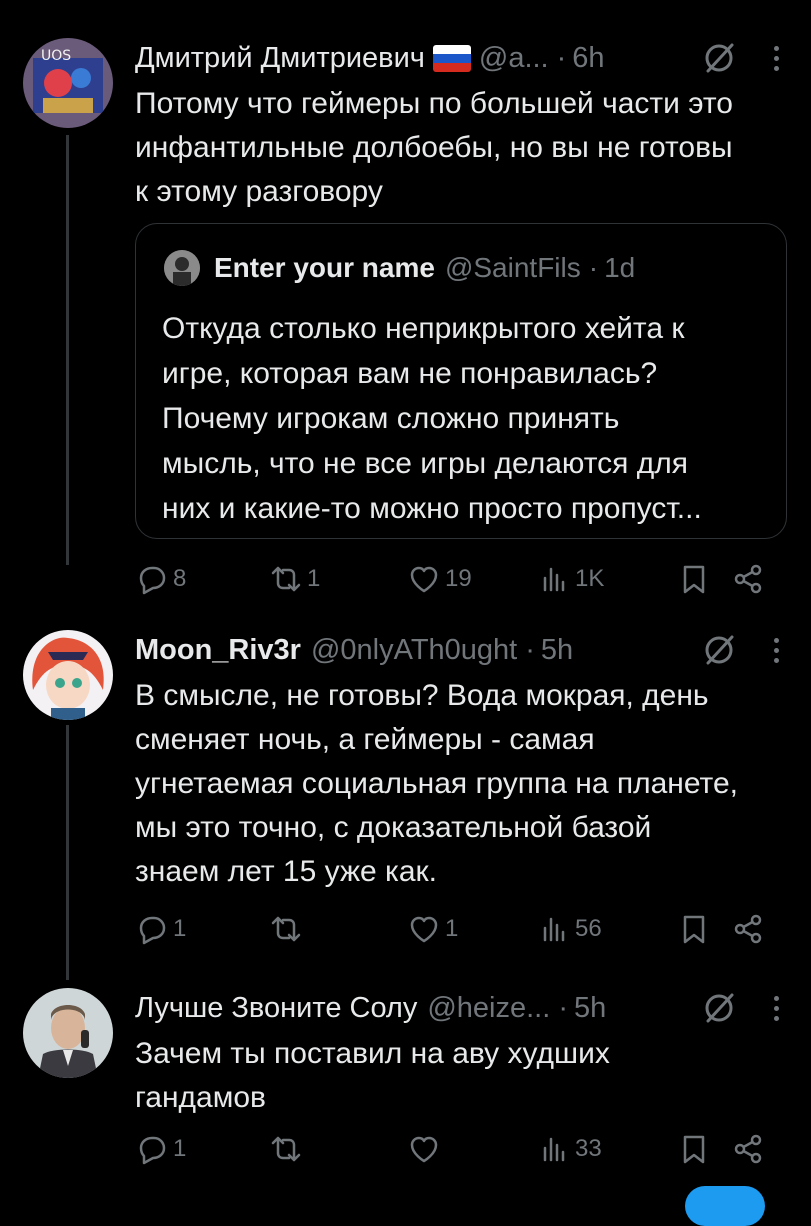 The image size is (811, 1226). I want to click on post-time: 6h, so click(588, 58).